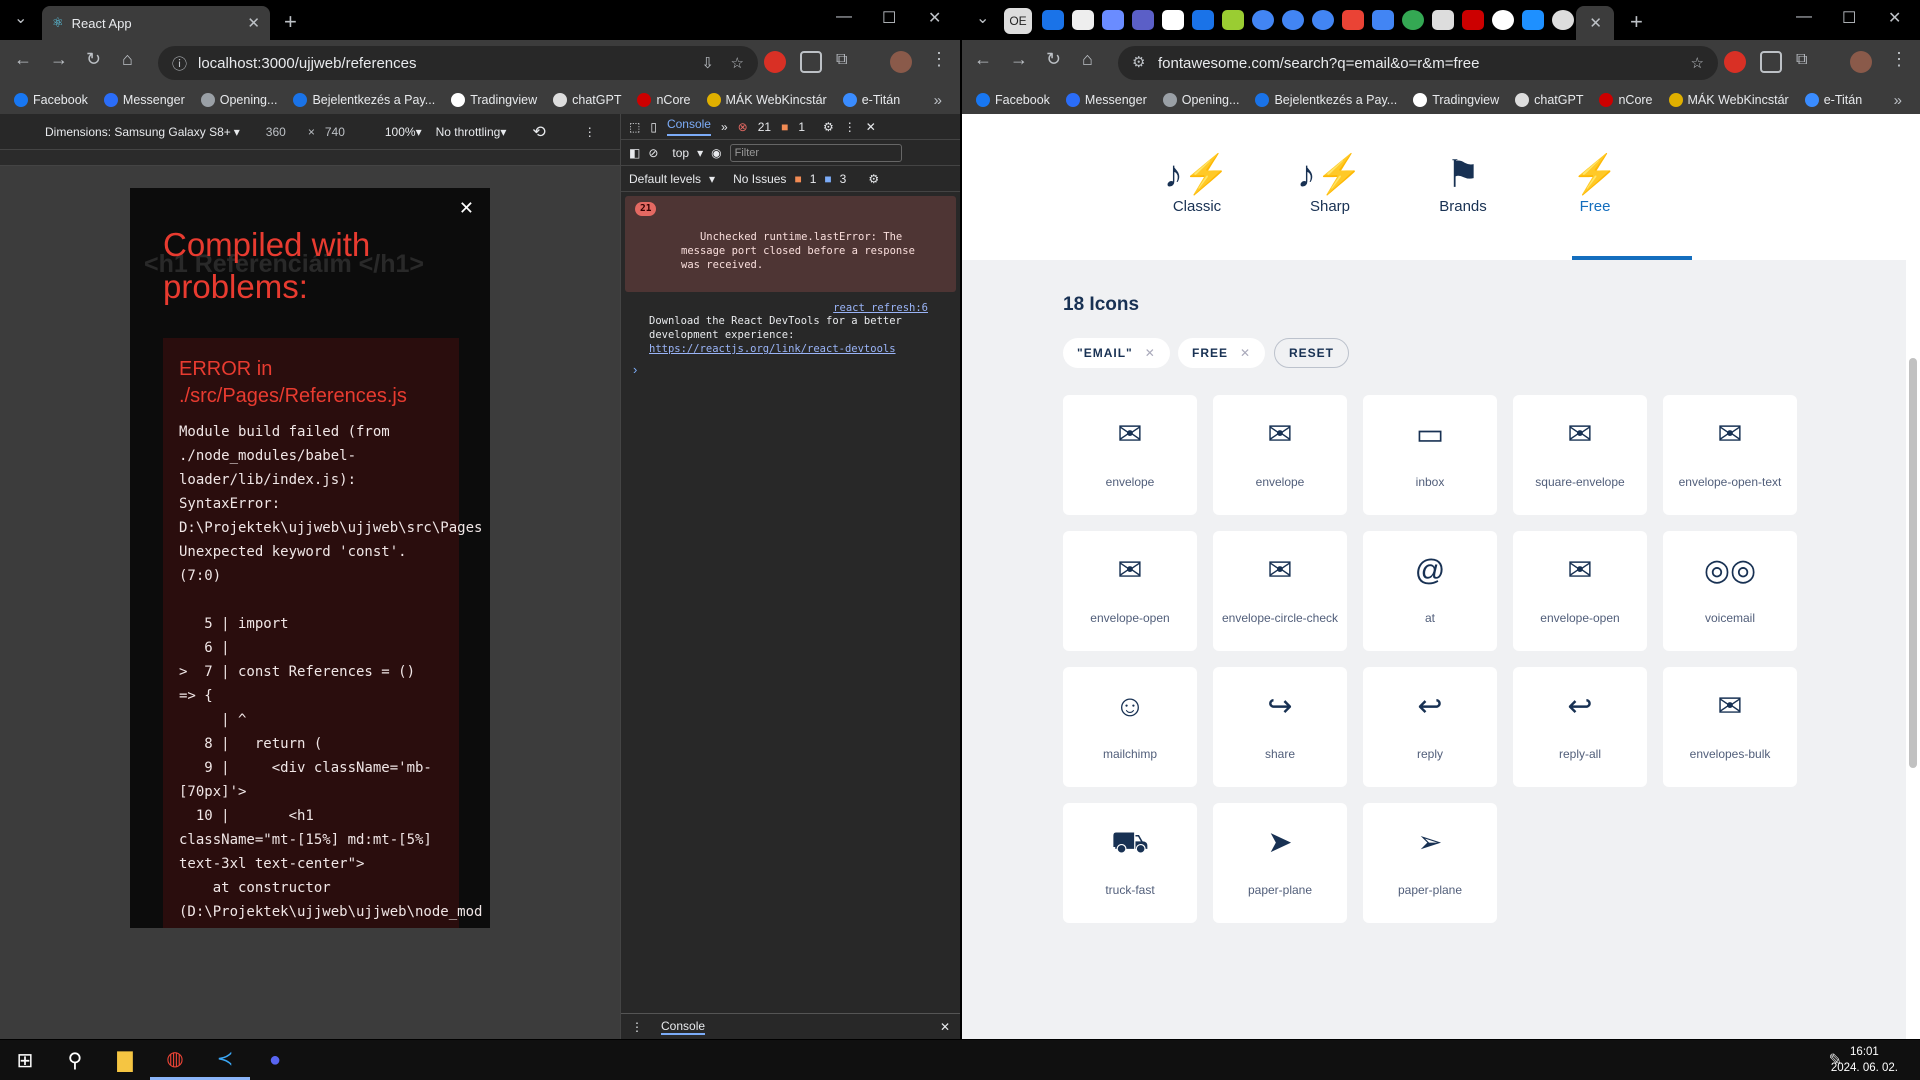  What do you see at coordinates (1864, 1060) in the screenshot?
I see `clock: 16:01 2024. 06. 02.` at bounding box center [1864, 1060].